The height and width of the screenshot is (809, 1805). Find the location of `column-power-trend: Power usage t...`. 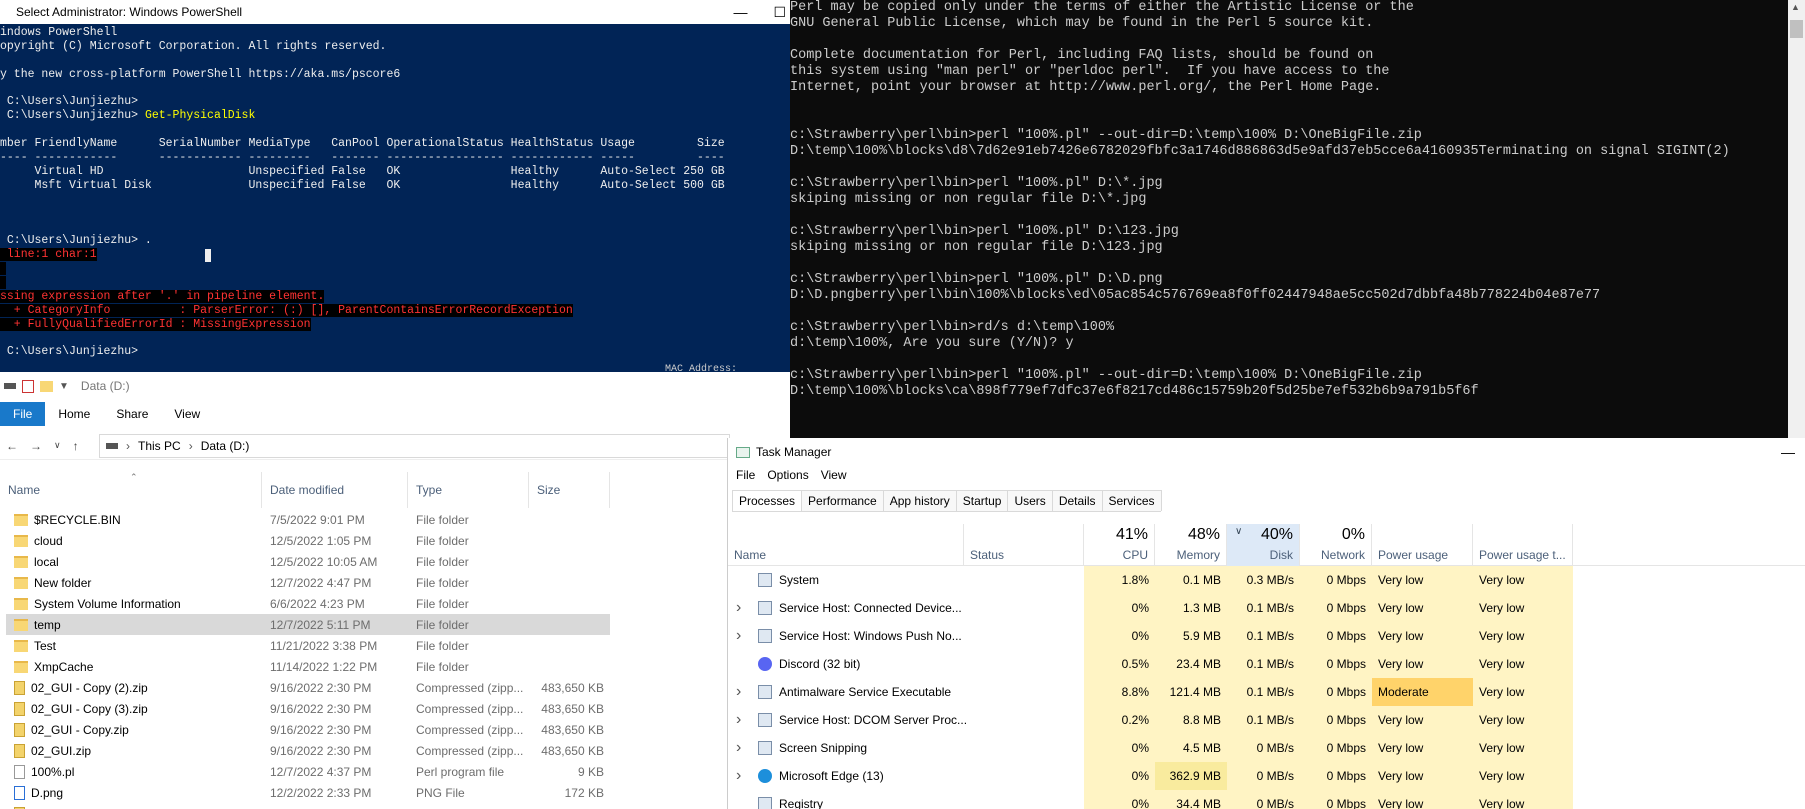

column-power-trend: Power usage t... is located at coordinates (1523, 545).